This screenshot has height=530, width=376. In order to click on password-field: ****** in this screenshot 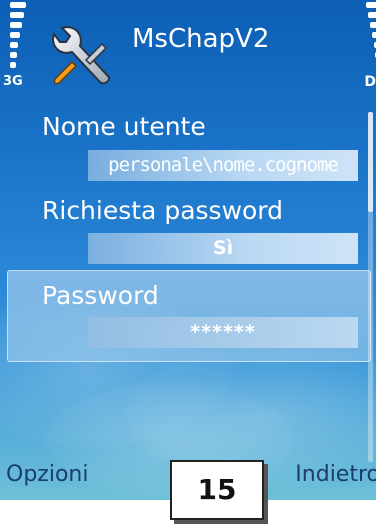, I will do `click(223, 332)`.